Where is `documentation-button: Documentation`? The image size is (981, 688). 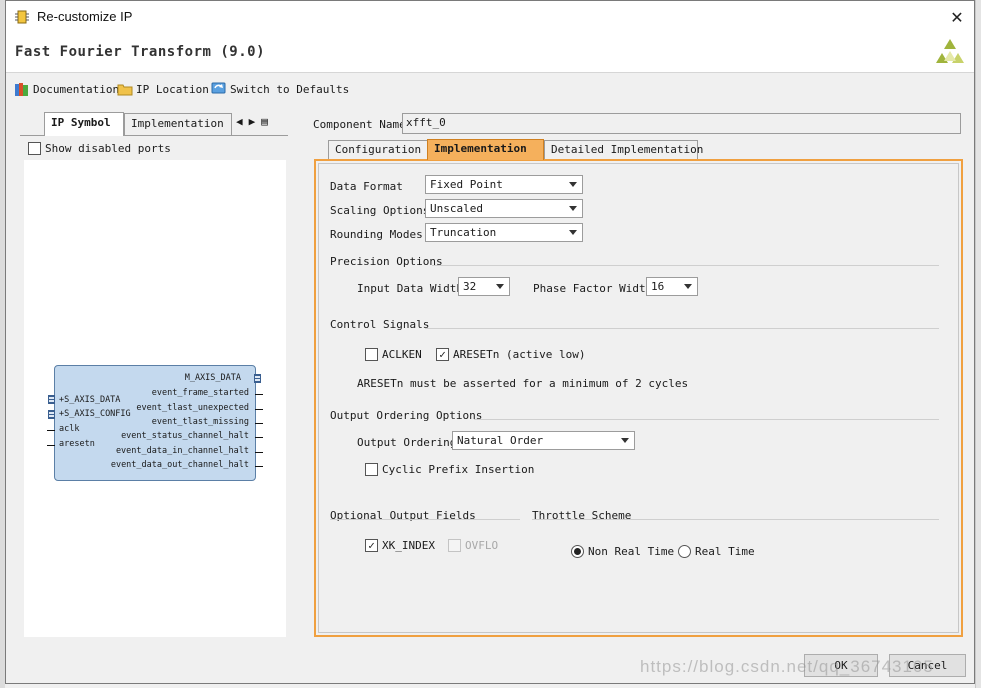 documentation-button: Documentation is located at coordinates (66, 89).